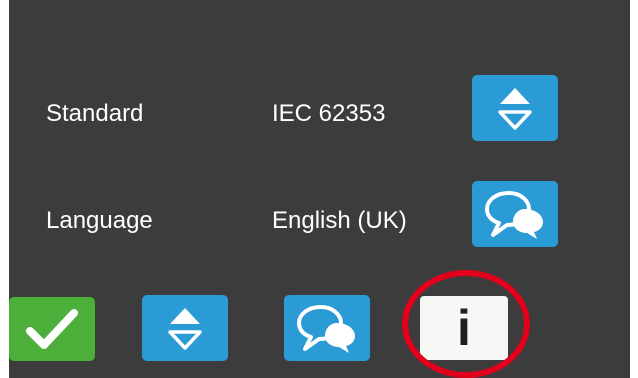 Image resolution: width=638 pixels, height=378 pixels. I want to click on checkmark-icon, so click(52, 329).